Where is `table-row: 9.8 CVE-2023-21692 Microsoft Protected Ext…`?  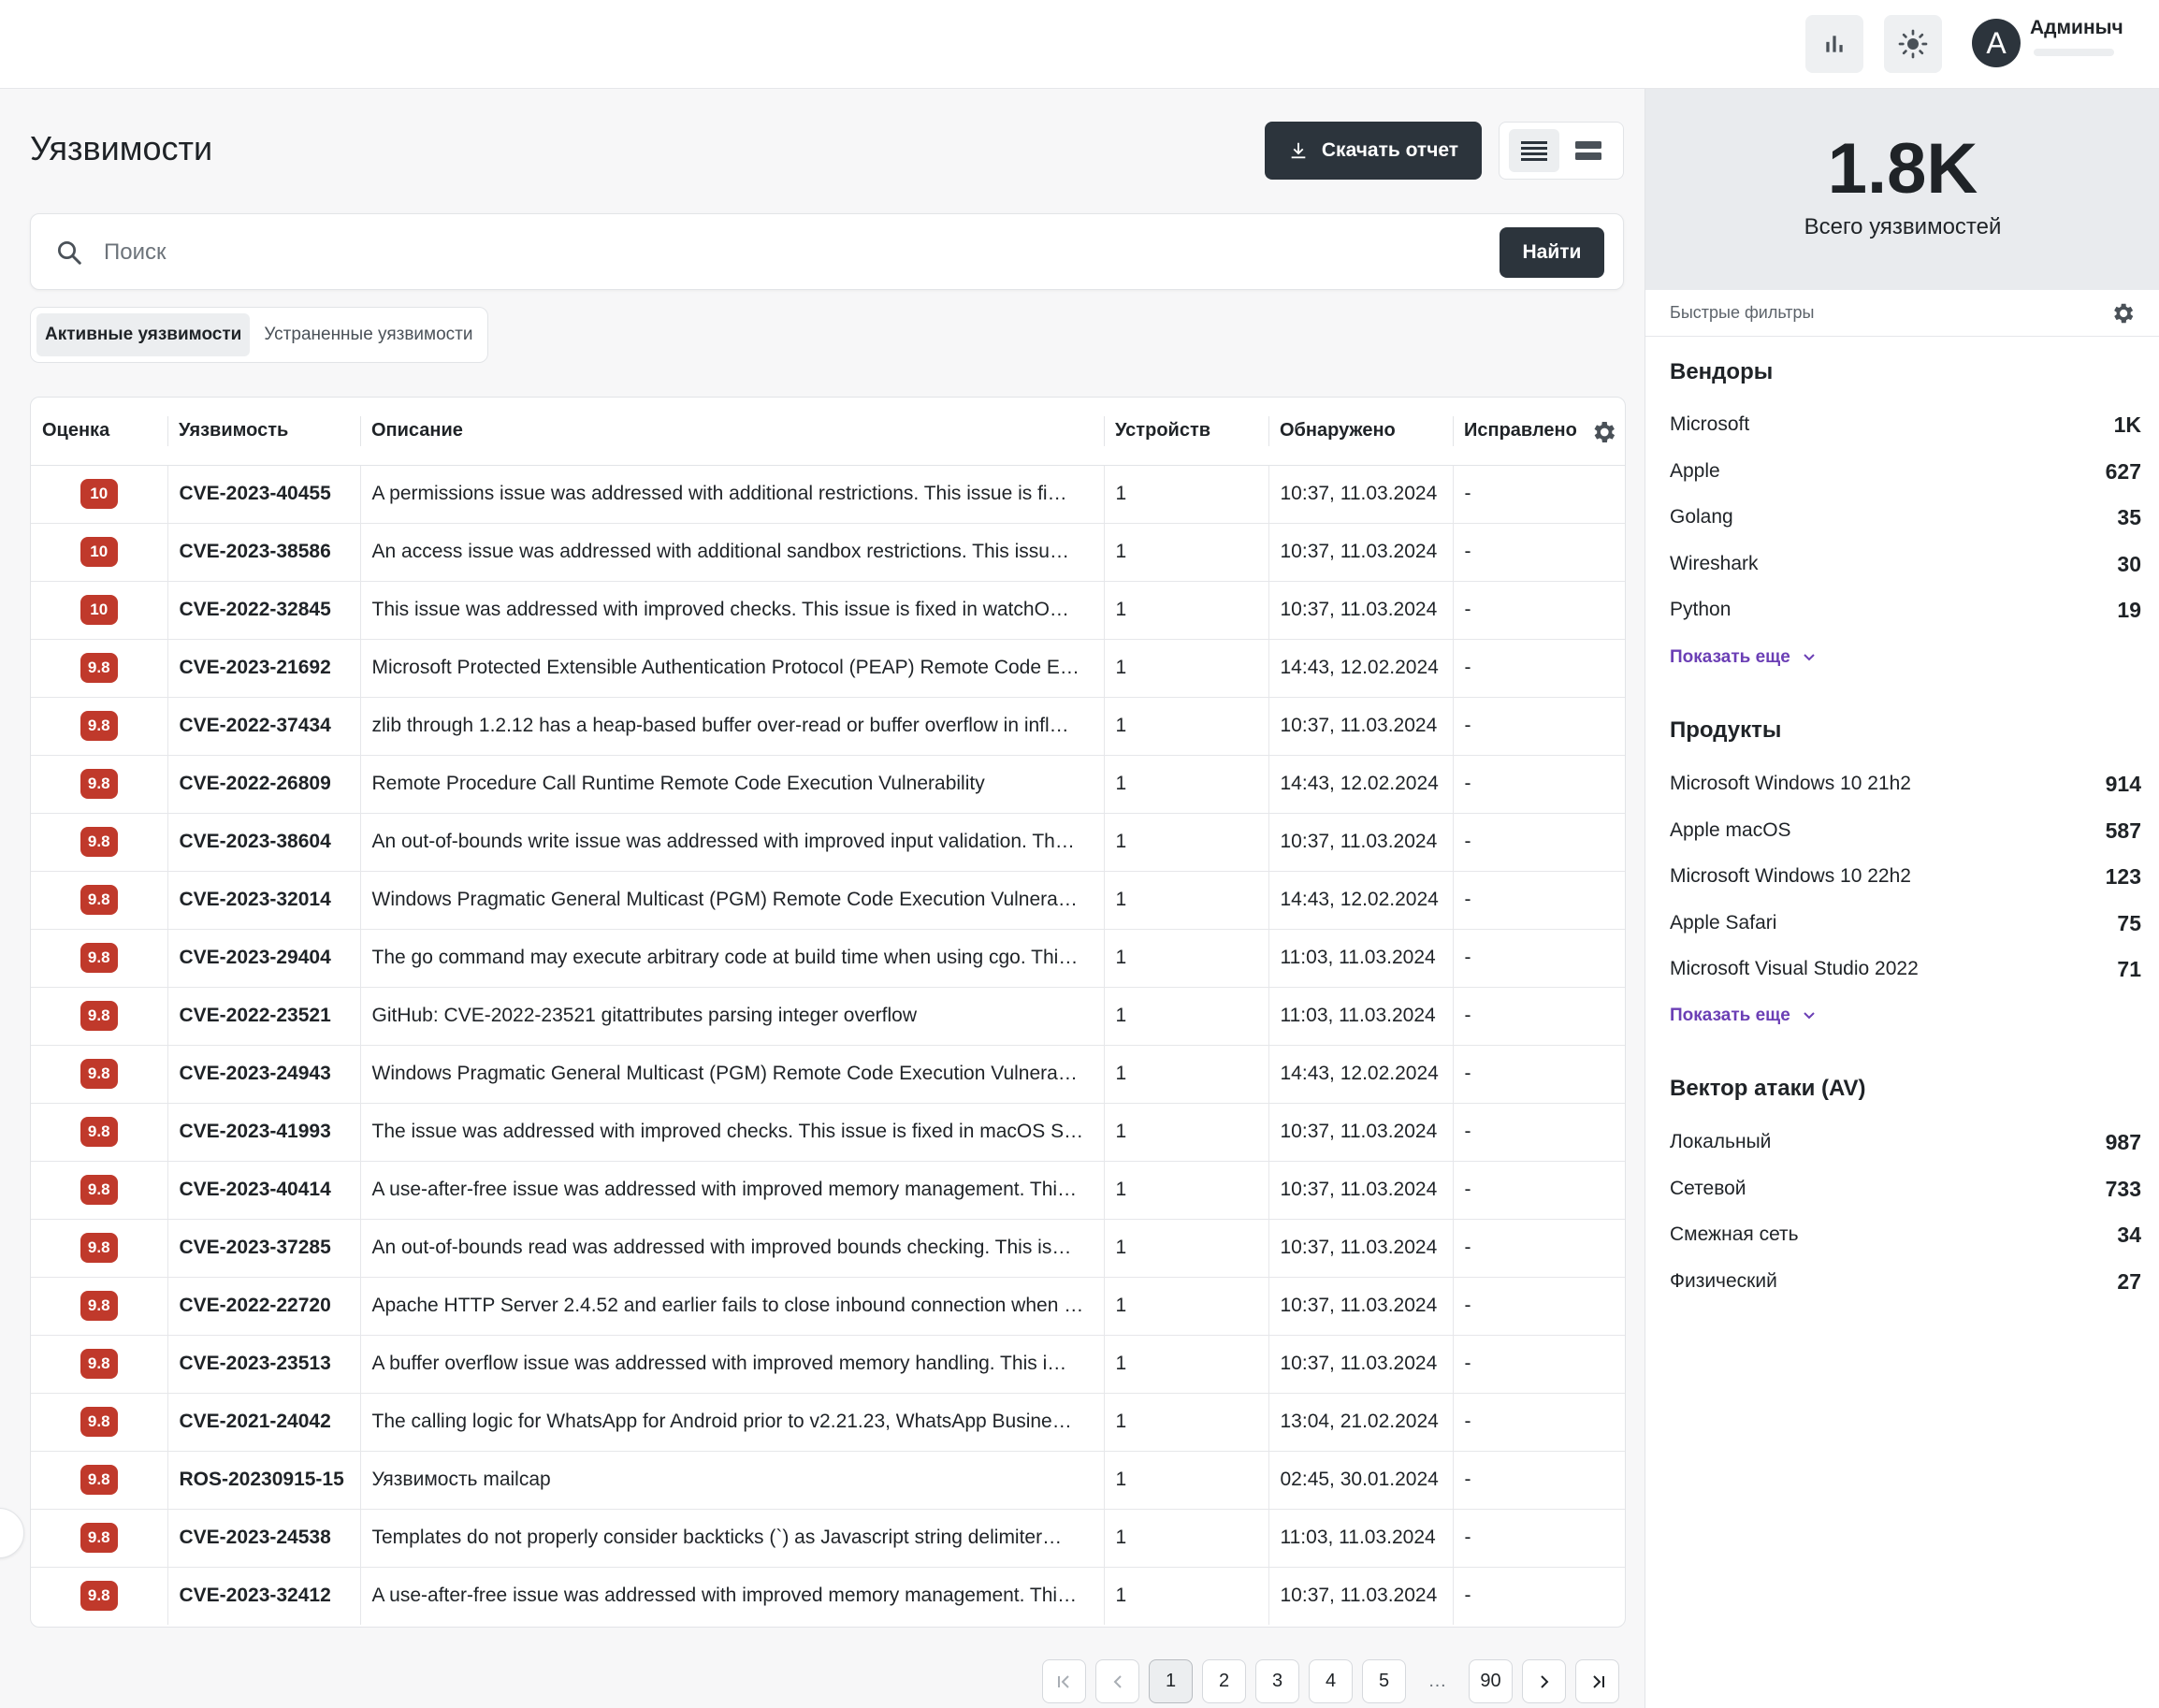 table-row: 9.8 CVE-2023-21692 Microsoft Protected Ext… is located at coordinates (828, 668).